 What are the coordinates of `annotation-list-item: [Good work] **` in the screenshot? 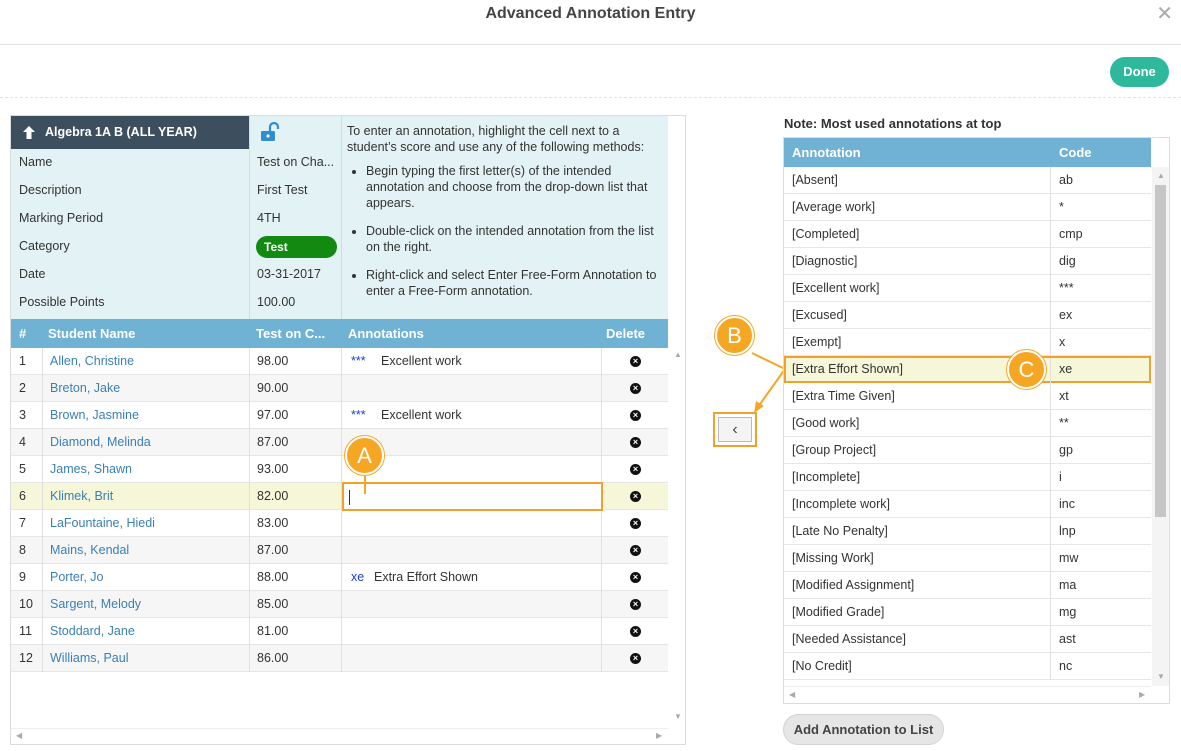 It's located at (967, 423).